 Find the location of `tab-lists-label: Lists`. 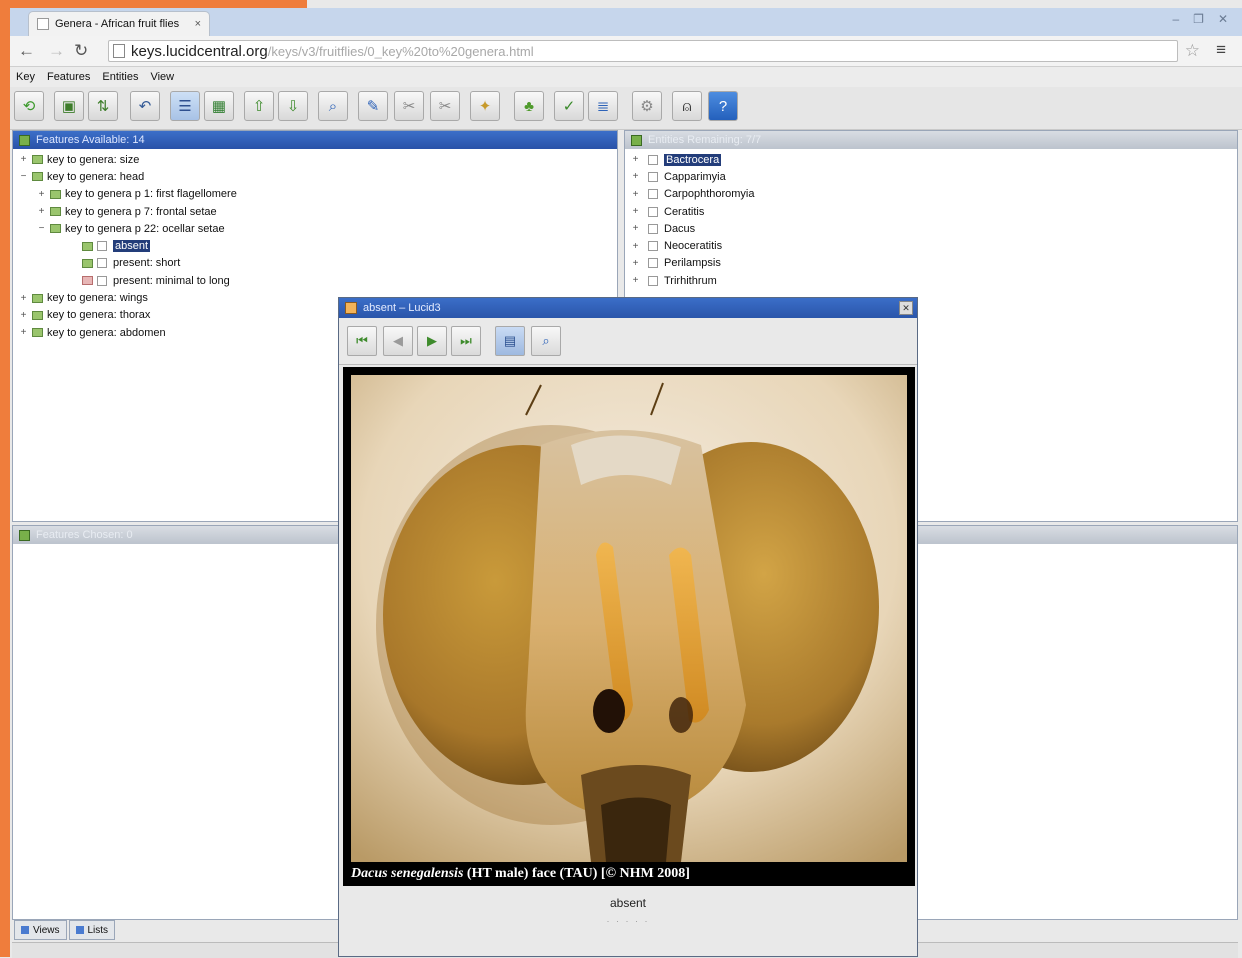

tab-lists-label: Lists is located at coordinates (98, 930).